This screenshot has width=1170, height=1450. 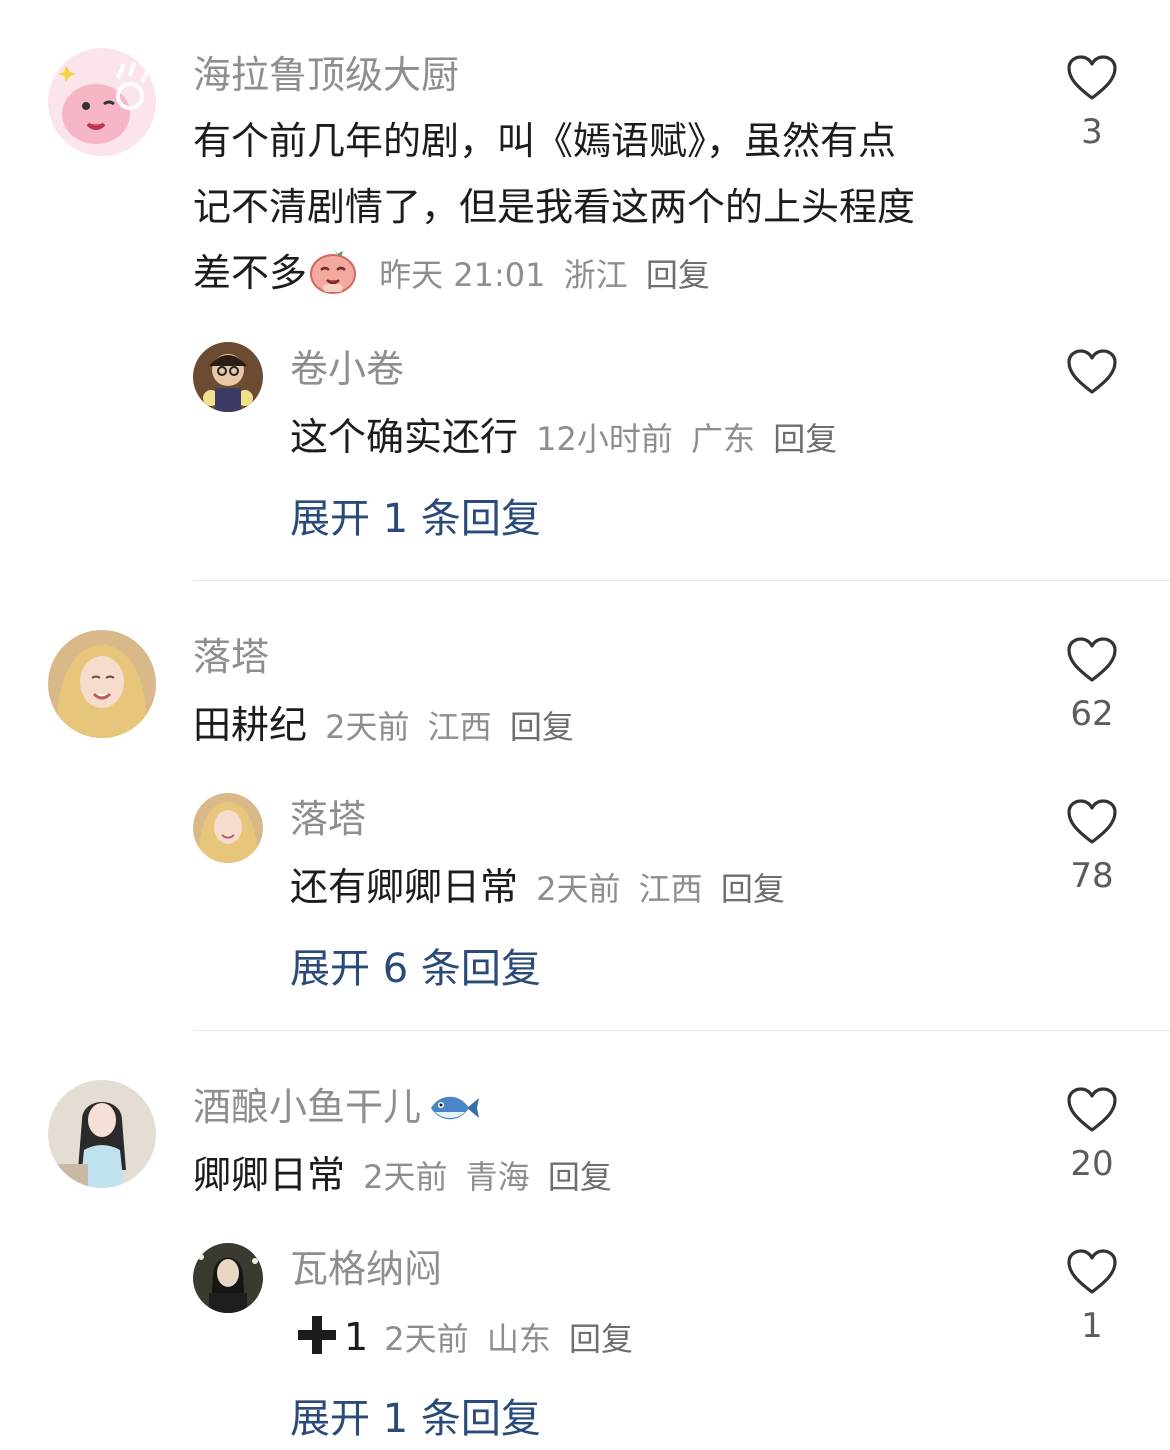 I want to click on comment-username: 落塔, so click(x=231, y=657).